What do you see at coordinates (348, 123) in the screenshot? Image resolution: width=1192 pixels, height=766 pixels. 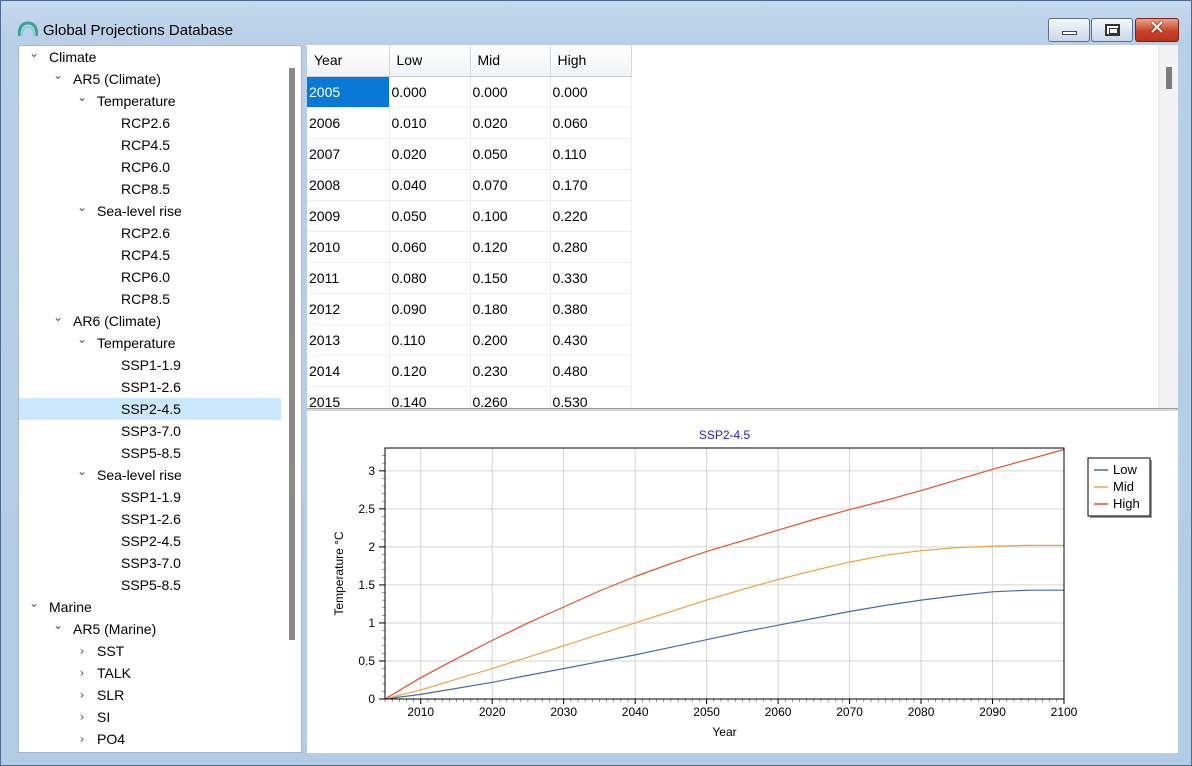 I see `table-cell: 2006` at bounding box center [348, 123].